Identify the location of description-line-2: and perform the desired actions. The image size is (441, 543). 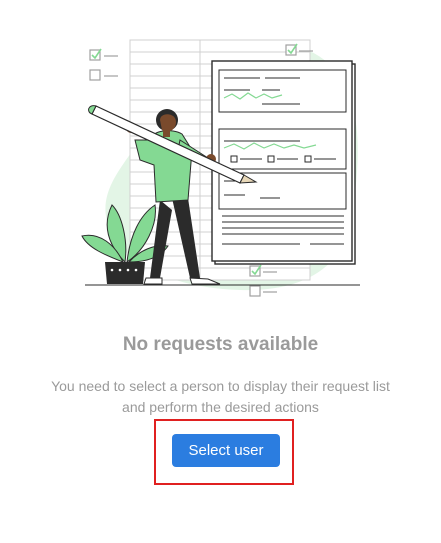
(220, 407).